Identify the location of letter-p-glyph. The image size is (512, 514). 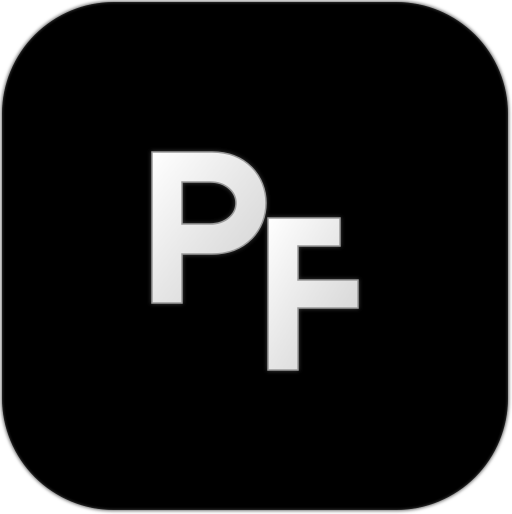
(209, 227).